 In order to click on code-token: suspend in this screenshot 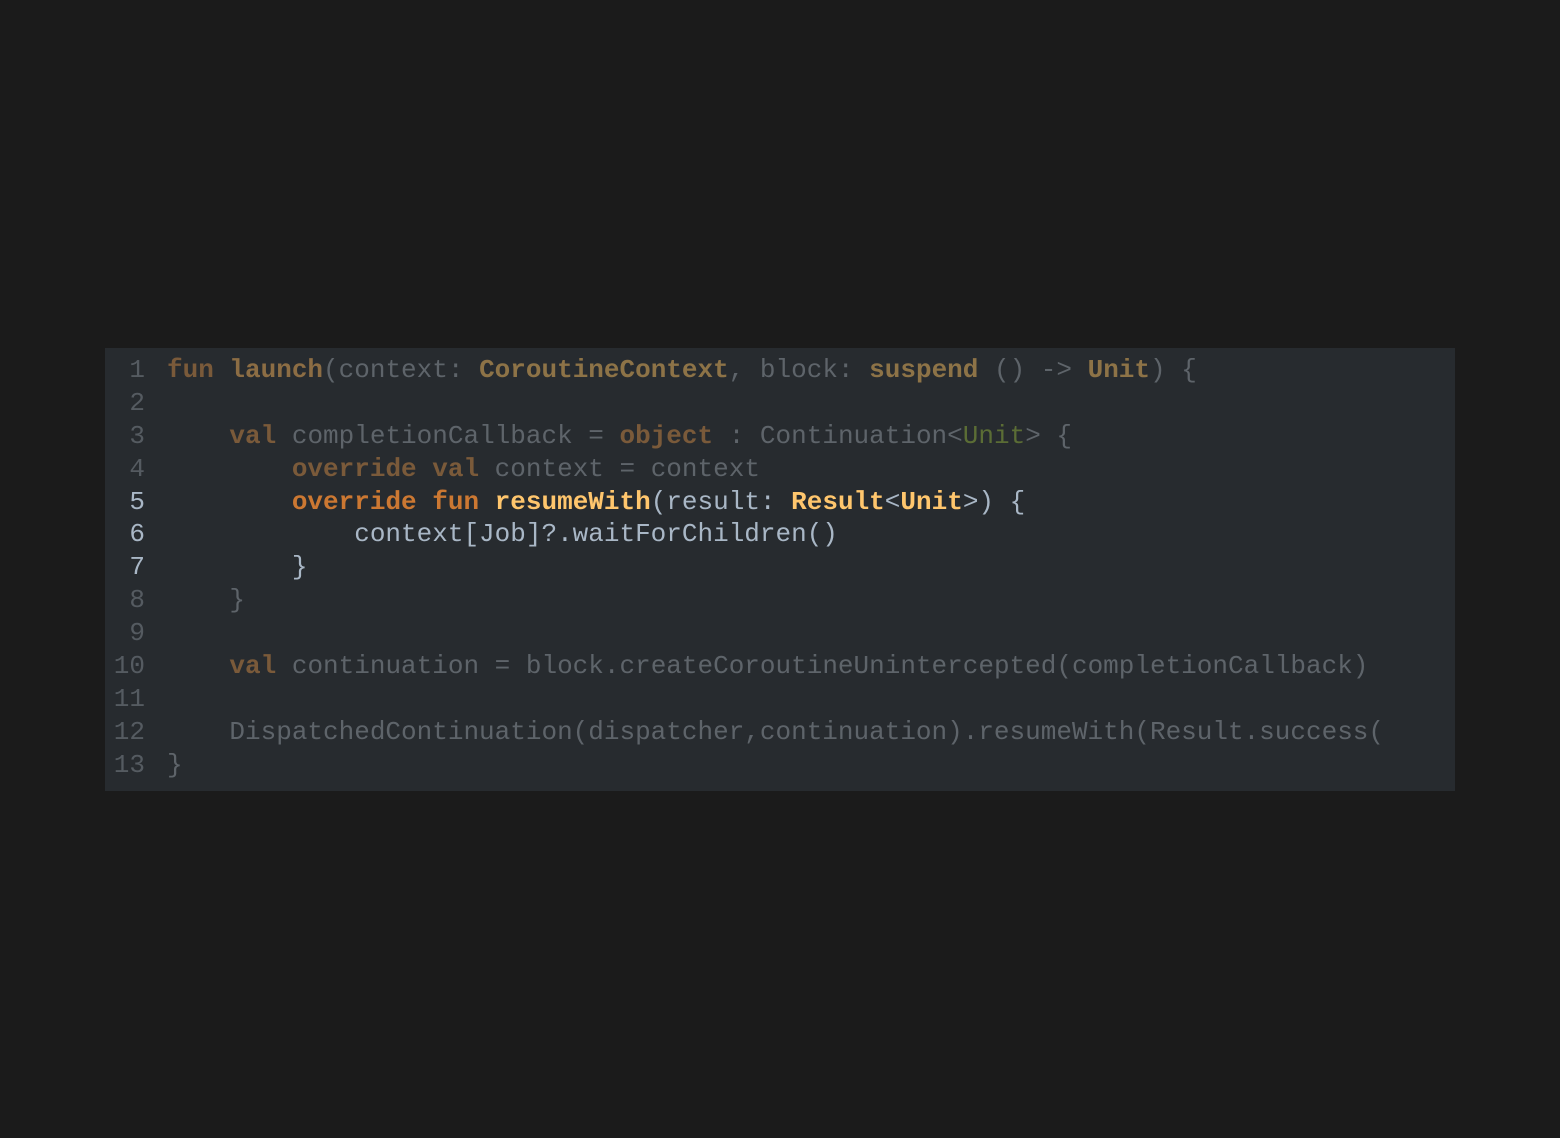, I will do `click(924, 370)`.